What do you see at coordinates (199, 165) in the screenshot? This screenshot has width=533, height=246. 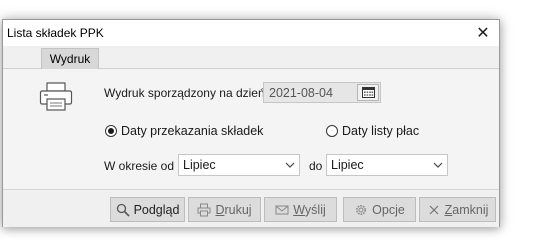 I see `period-from-value: Lipiec` at bounding box center [199, 165].